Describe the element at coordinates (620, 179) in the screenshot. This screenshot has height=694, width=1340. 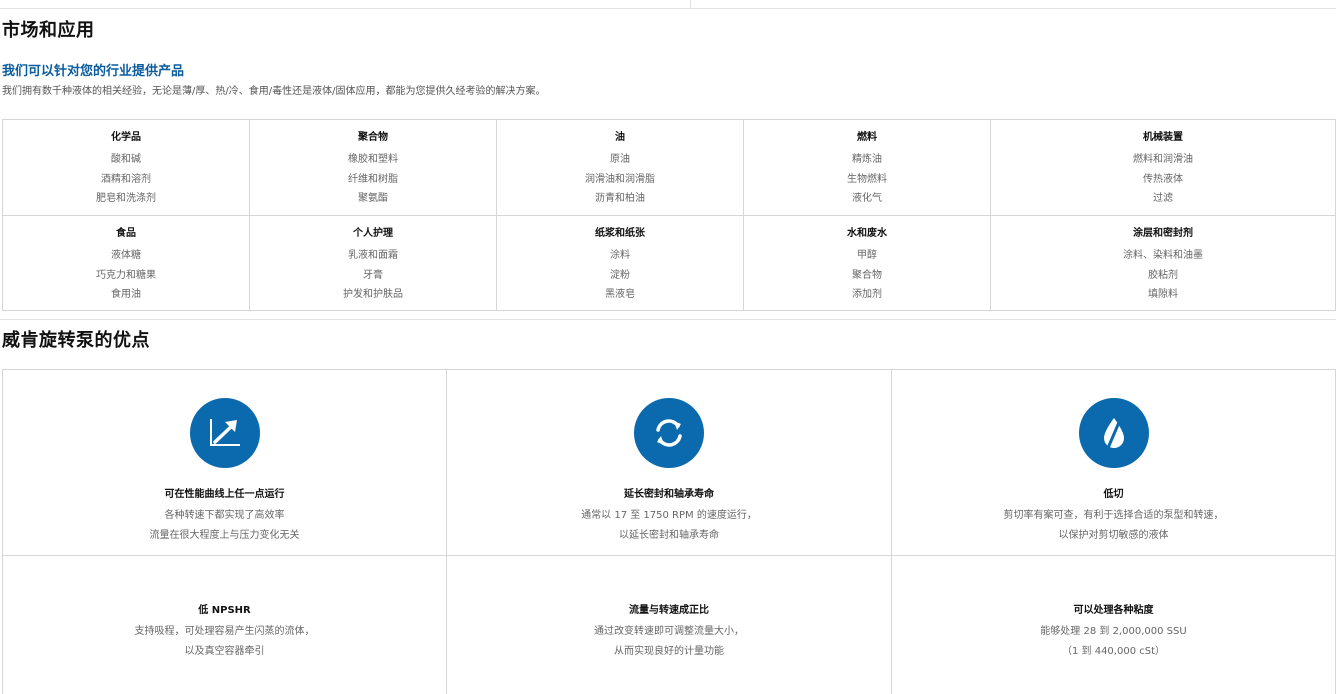
I see `market-item: 润滑油和润滑脂` at that location.